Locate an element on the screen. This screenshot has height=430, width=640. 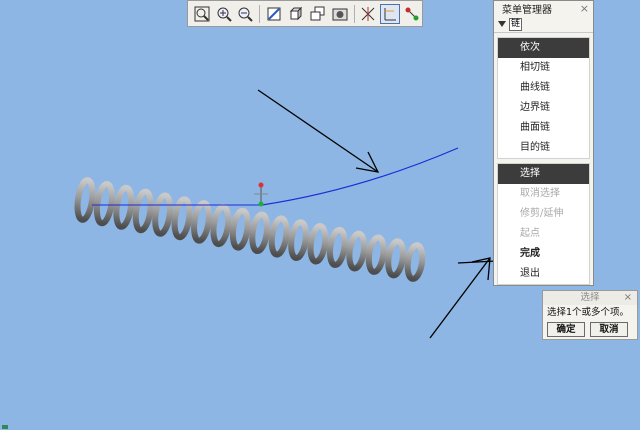
select-dialog-title: 选择 is located at coordinates (590, 297).